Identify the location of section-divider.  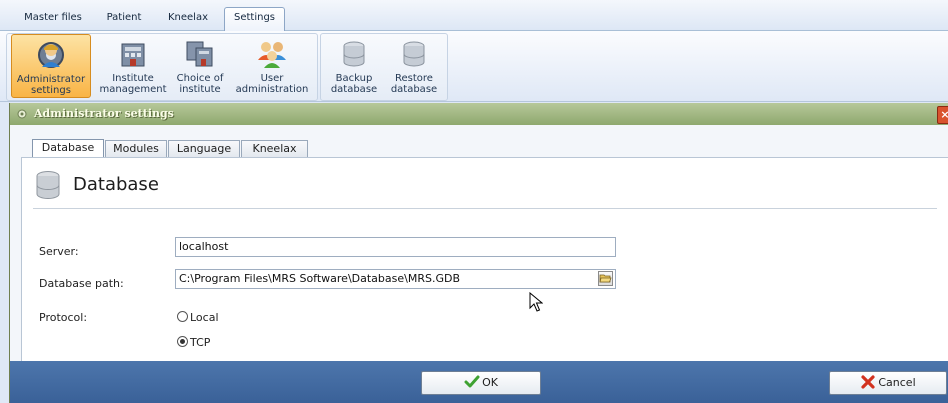
(485, 208).